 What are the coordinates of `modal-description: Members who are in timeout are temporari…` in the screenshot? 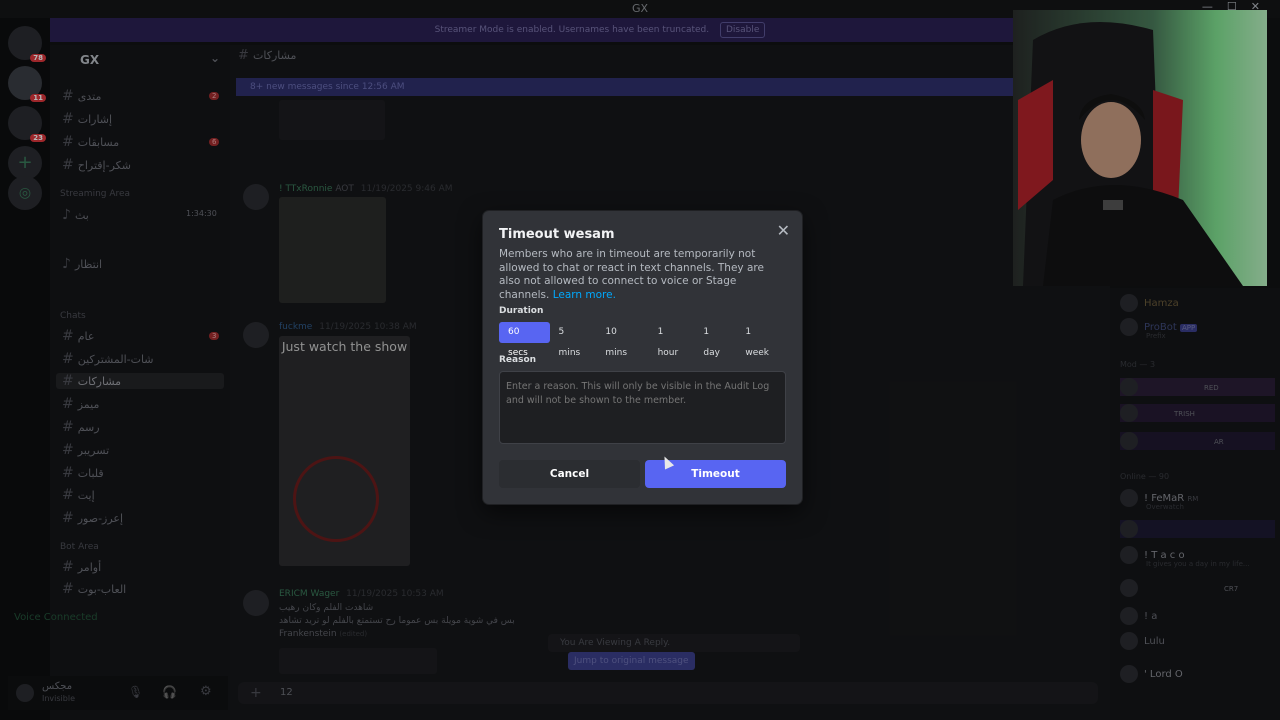 It's located at (631, 274).